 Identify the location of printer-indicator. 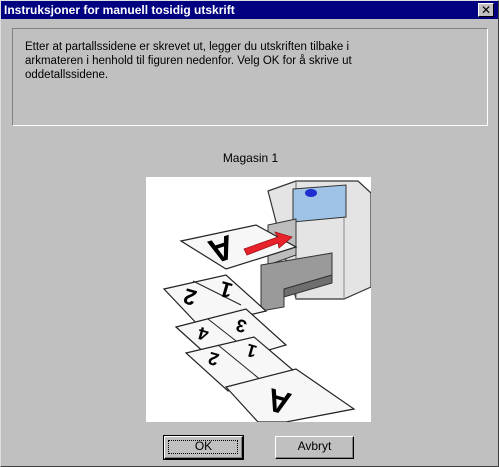
(311, 193).